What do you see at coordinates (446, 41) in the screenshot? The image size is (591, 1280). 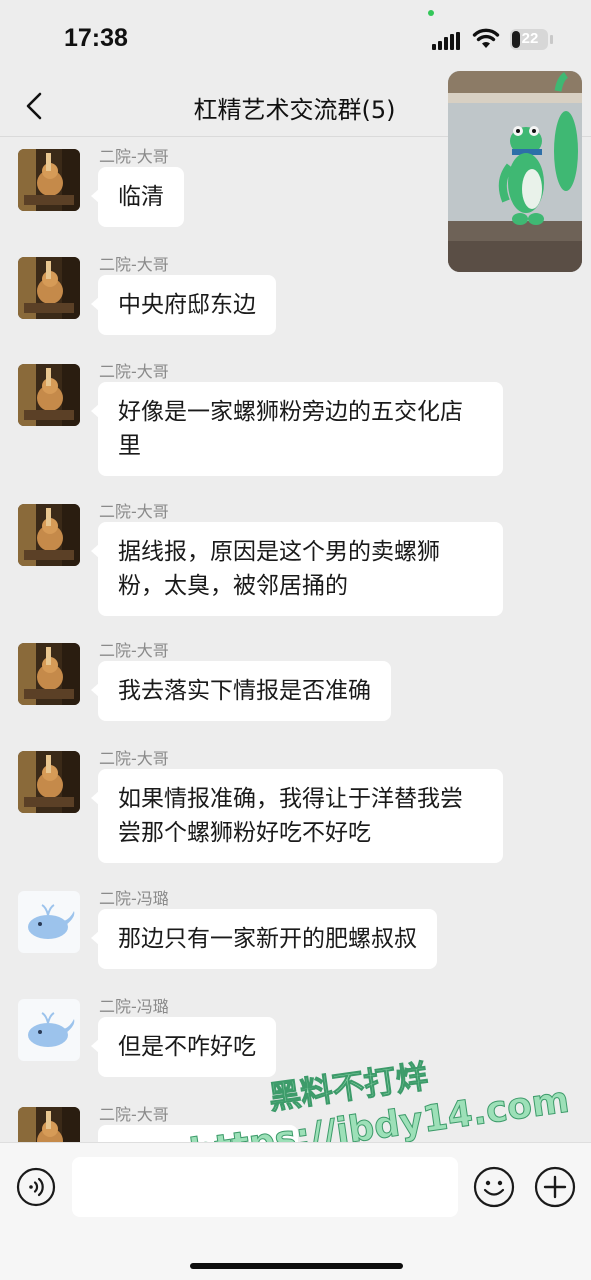 I see `signal-icon` at bounding box center [446, 41].